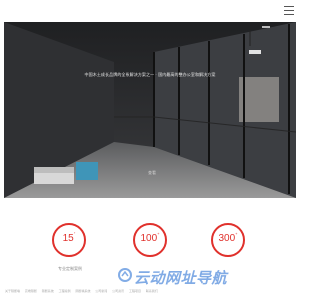  I want to click on hero-tagline: 中国木土成长品牌的全系解决方案之一 · 国内最高的整办公室和解决方案, so click(150, 74).